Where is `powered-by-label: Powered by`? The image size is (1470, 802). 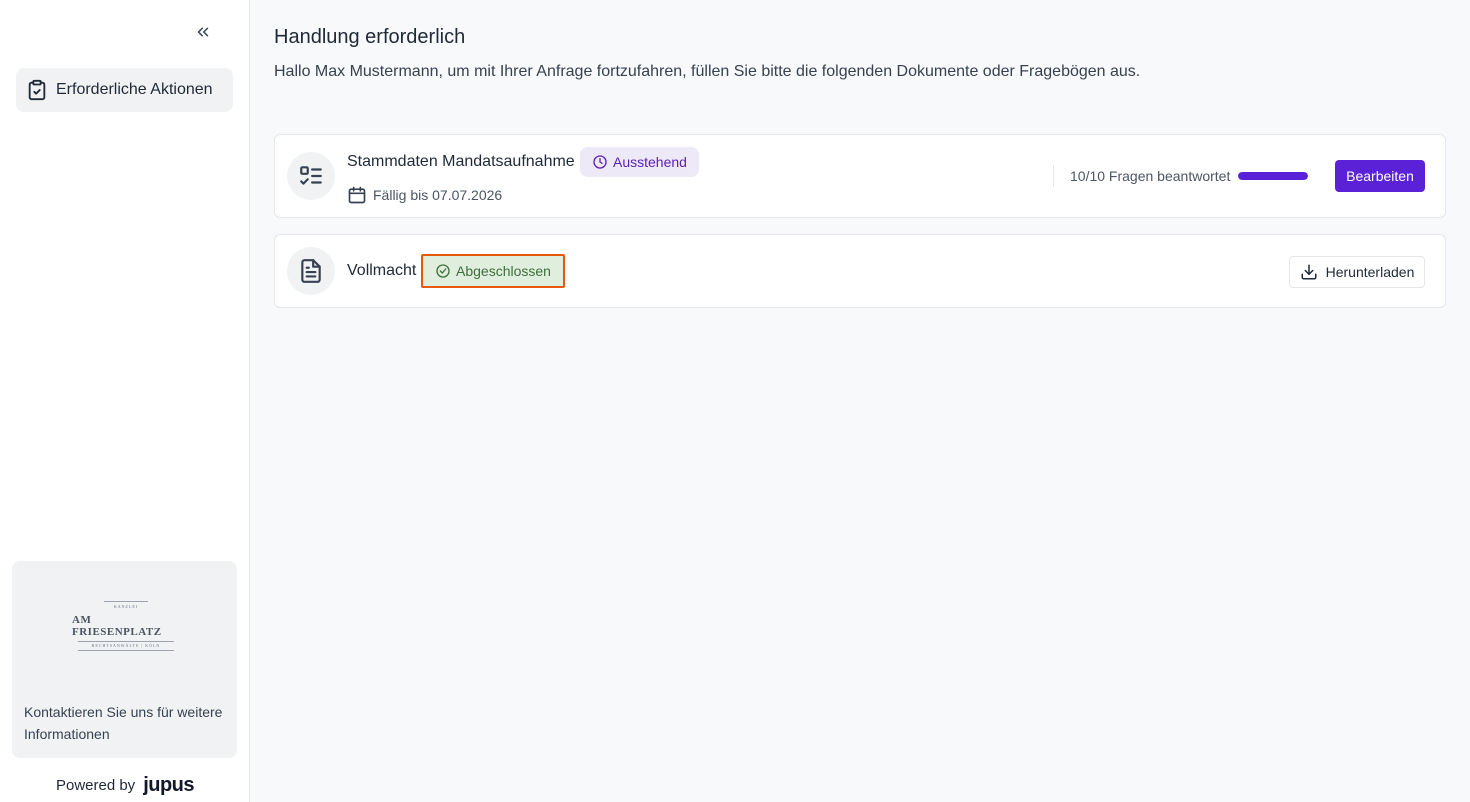
powered-by-label: Powered by is located at coordinates (95, 785).